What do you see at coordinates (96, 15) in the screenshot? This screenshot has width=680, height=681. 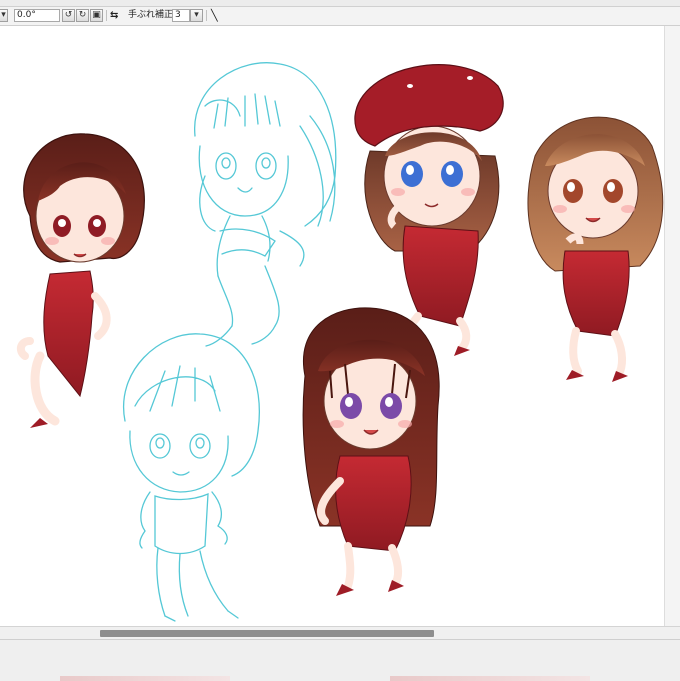 I see `reset-rotation-icon: ▣` at bounding box center [96, 15].